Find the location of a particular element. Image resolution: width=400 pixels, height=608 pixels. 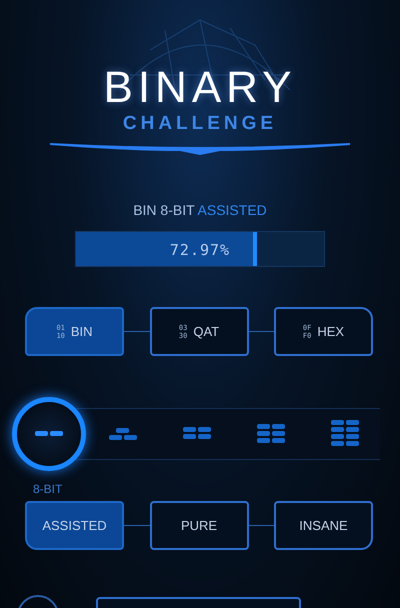

ring-icon is located at coordinates (38, 601).